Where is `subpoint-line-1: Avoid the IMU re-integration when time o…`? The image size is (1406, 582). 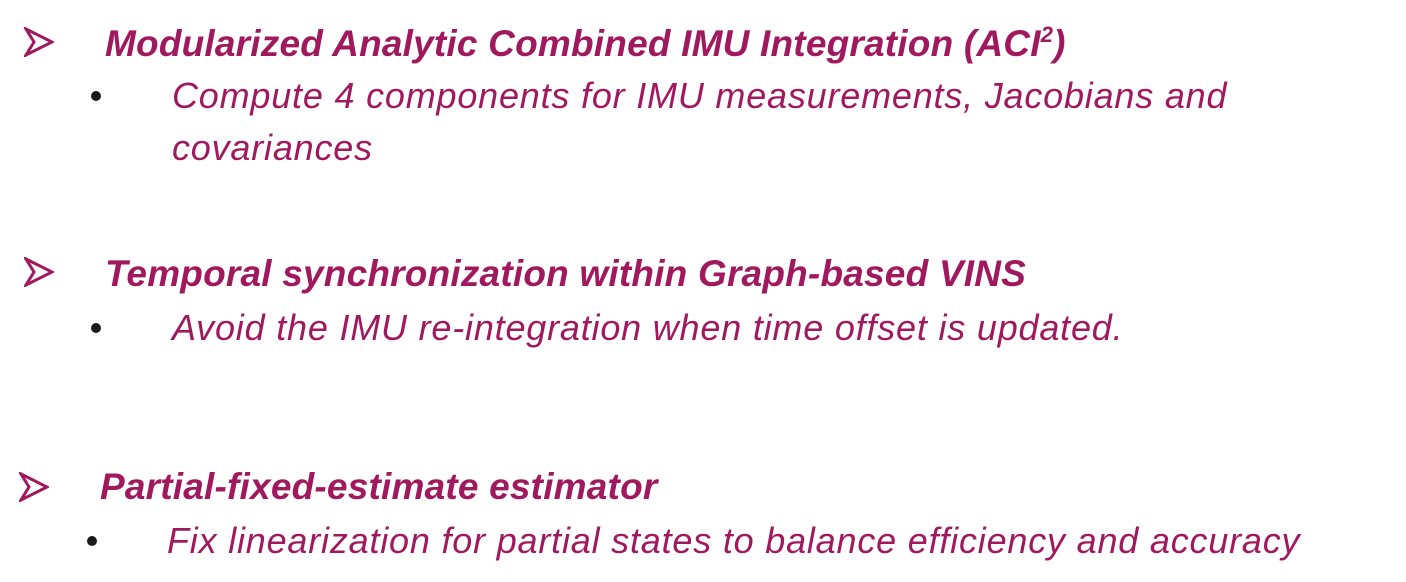
subpoint-line-1: Avoid the IMU re-integration when time o… is located at coordinates (648, 327).